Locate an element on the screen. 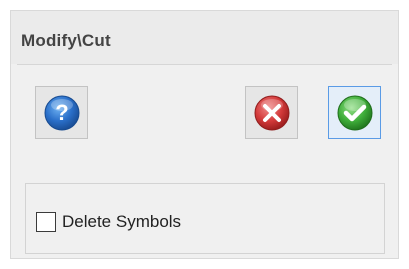  close-icon is located at coordinates (272, 113).